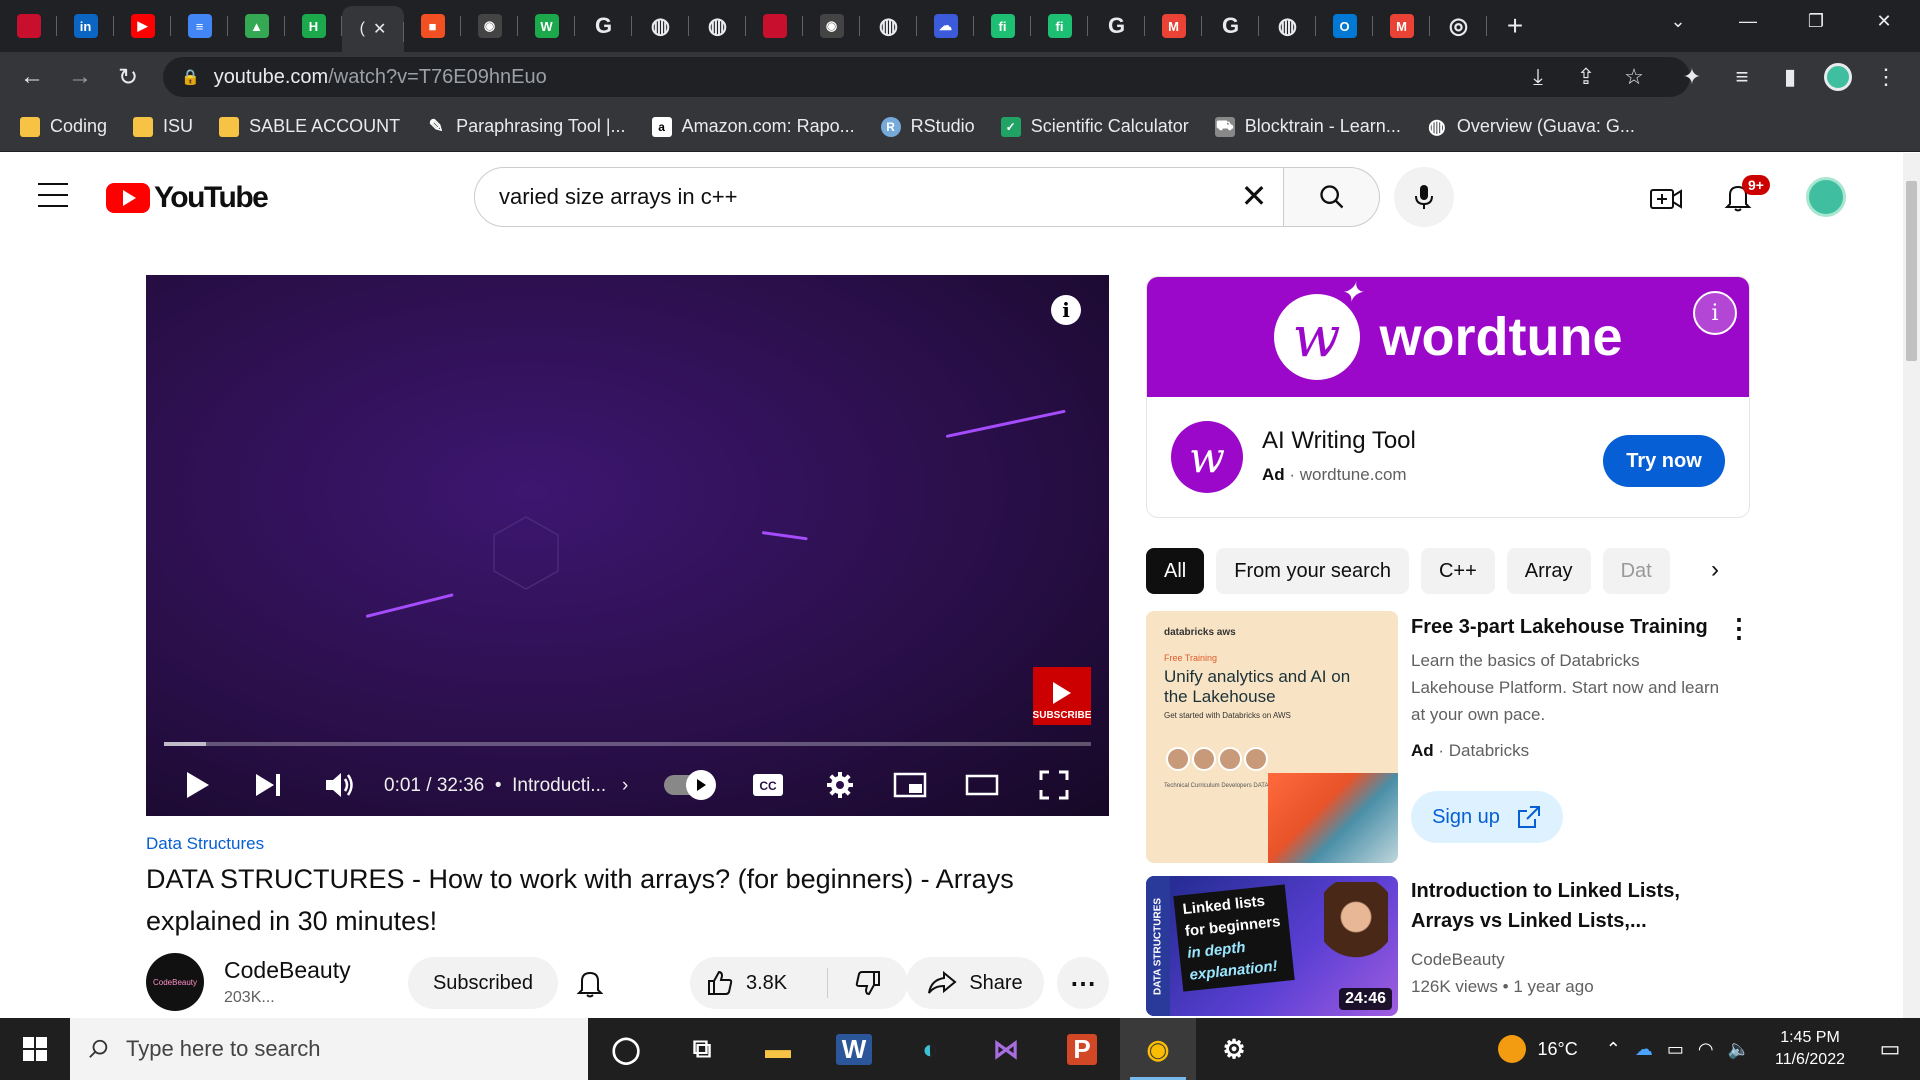 The width and height of the screenshot is (1920, 1080). I want to click on video-category-link: Data Structures, so click(205, 844).